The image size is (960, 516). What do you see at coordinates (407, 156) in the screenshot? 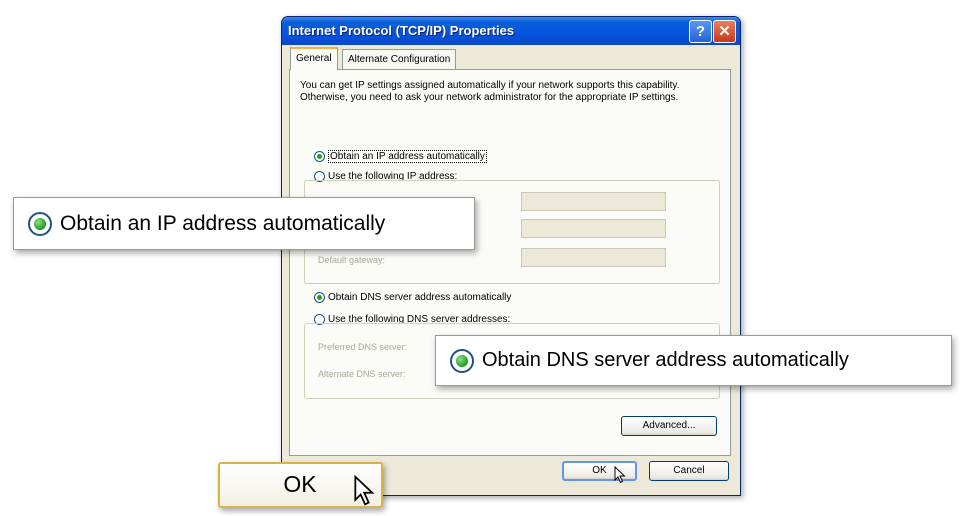
I see `radio-label: Obtain an IP address automatically` at bounding box center [407, 156].